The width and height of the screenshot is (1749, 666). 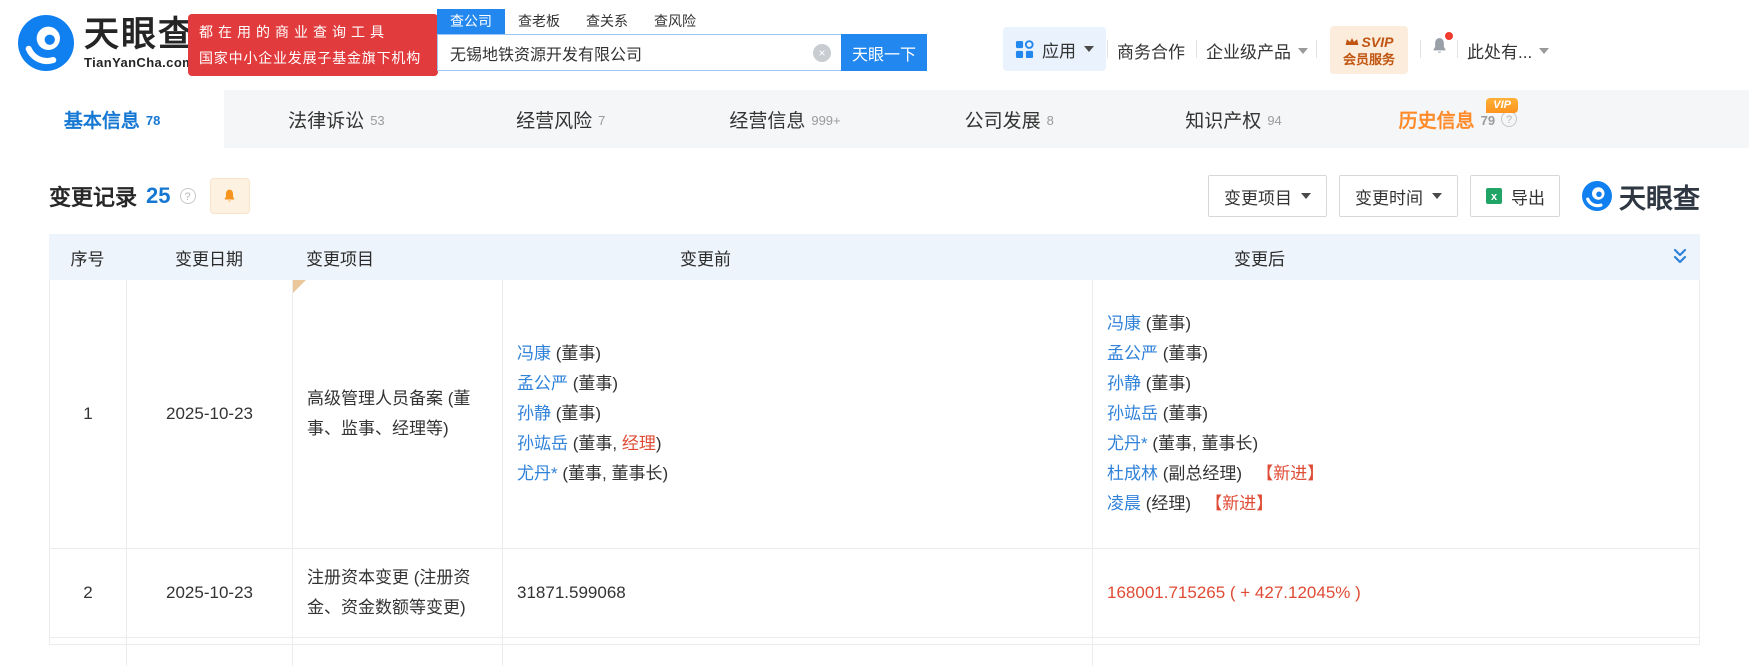 I want to click on col-header-item: 变更项目, so click(x=340, y=259).